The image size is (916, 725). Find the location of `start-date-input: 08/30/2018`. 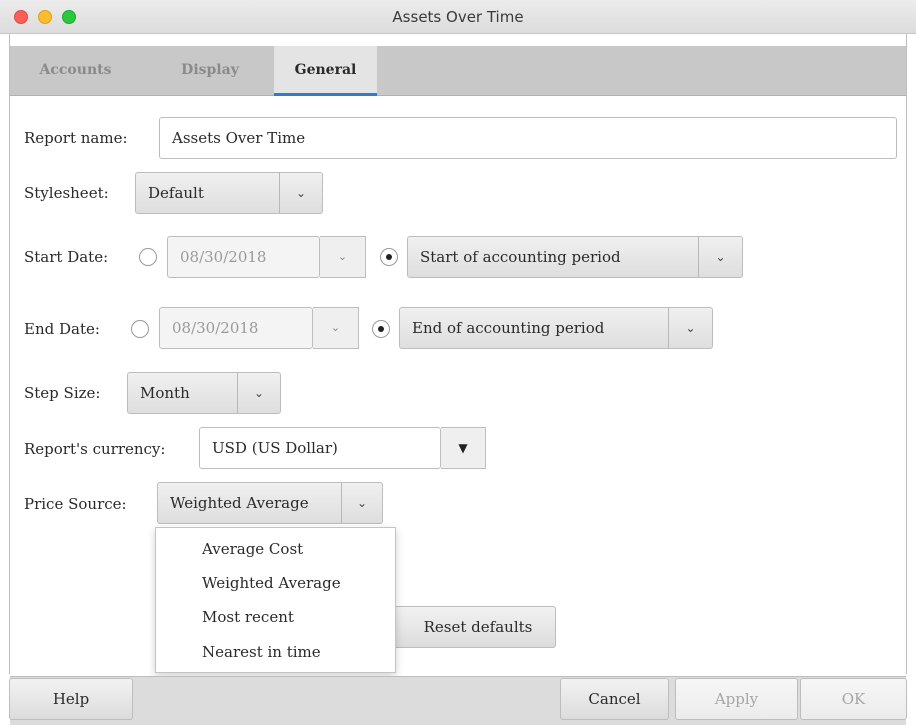

start-date-input: 08/30/2018 is located at coordinates (243, 257).